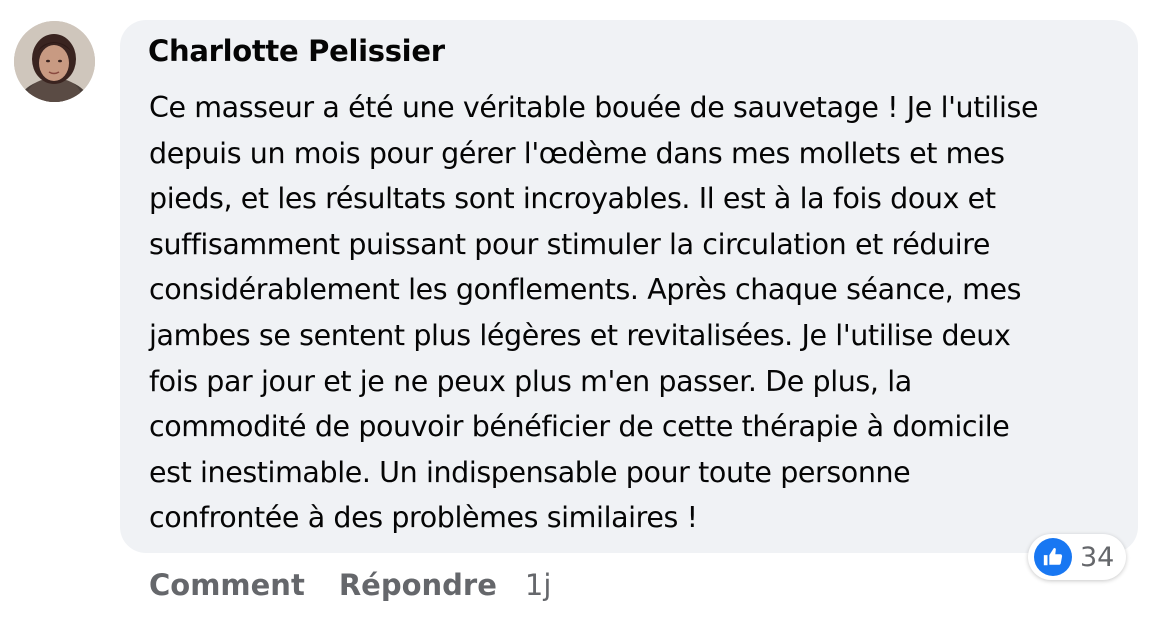  Describe the element at coordinates (1077, 557) in the screenshot. I see `reaction-summary: 34` at that location.